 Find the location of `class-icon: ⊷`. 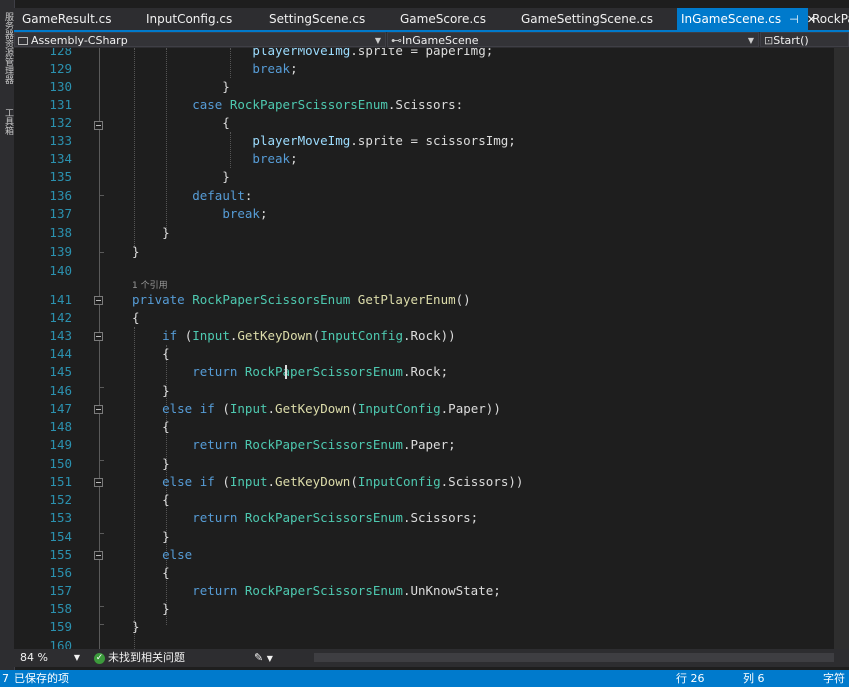

class-icon: ⊷ is located at coordinates (396, 40).